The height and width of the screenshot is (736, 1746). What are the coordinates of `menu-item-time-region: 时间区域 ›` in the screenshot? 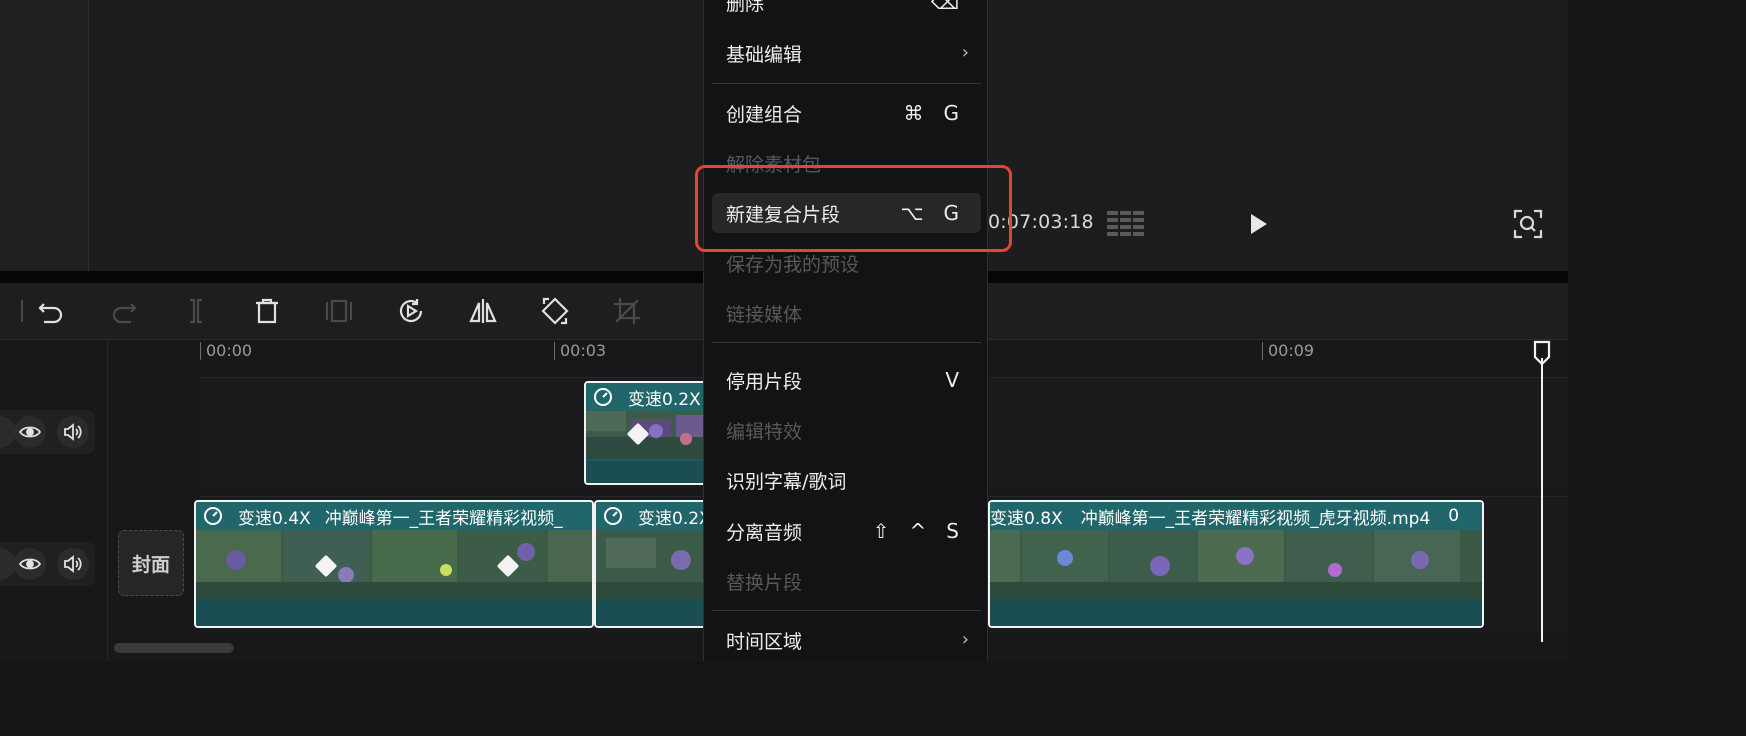 It's located at (846, 640).